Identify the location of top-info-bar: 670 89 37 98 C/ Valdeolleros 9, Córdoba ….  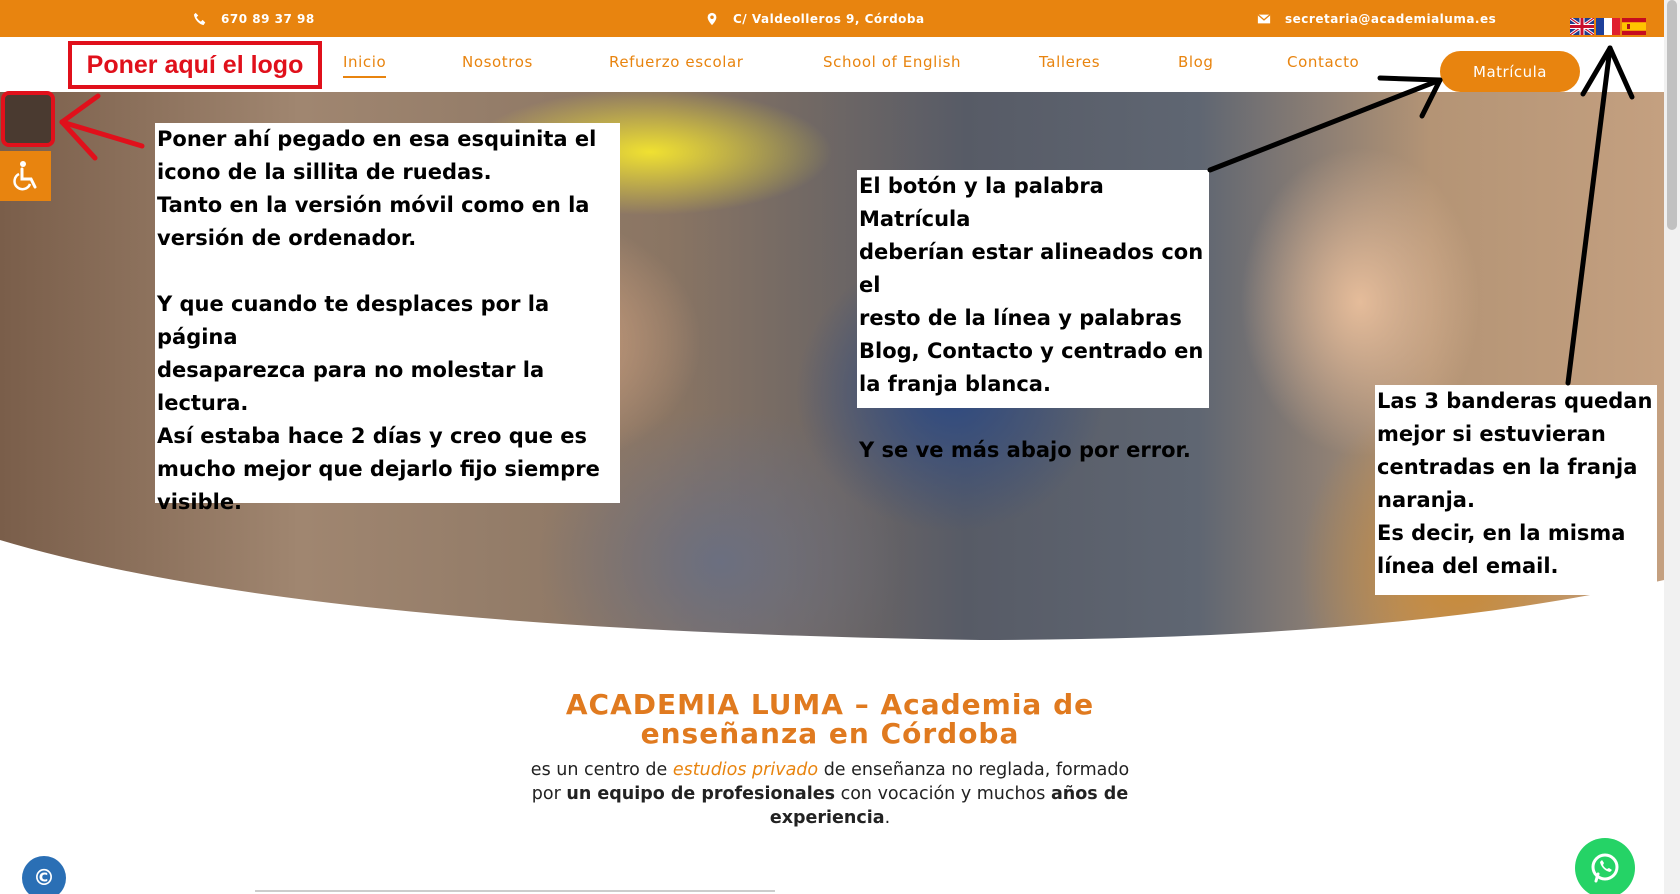
(832, 18).